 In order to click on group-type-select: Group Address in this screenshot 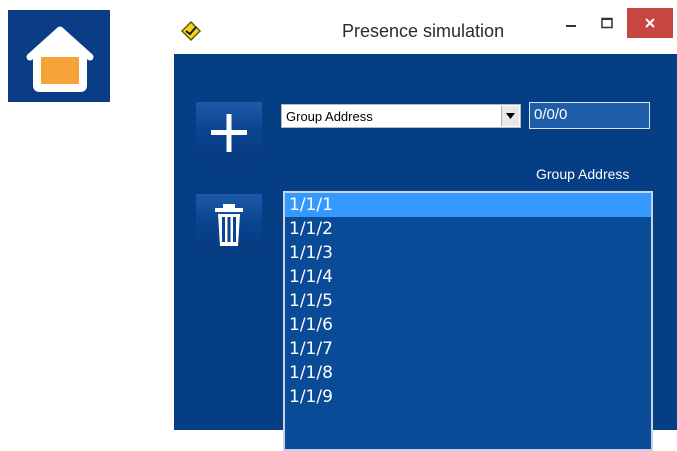, I will do `click(401, 116)`.